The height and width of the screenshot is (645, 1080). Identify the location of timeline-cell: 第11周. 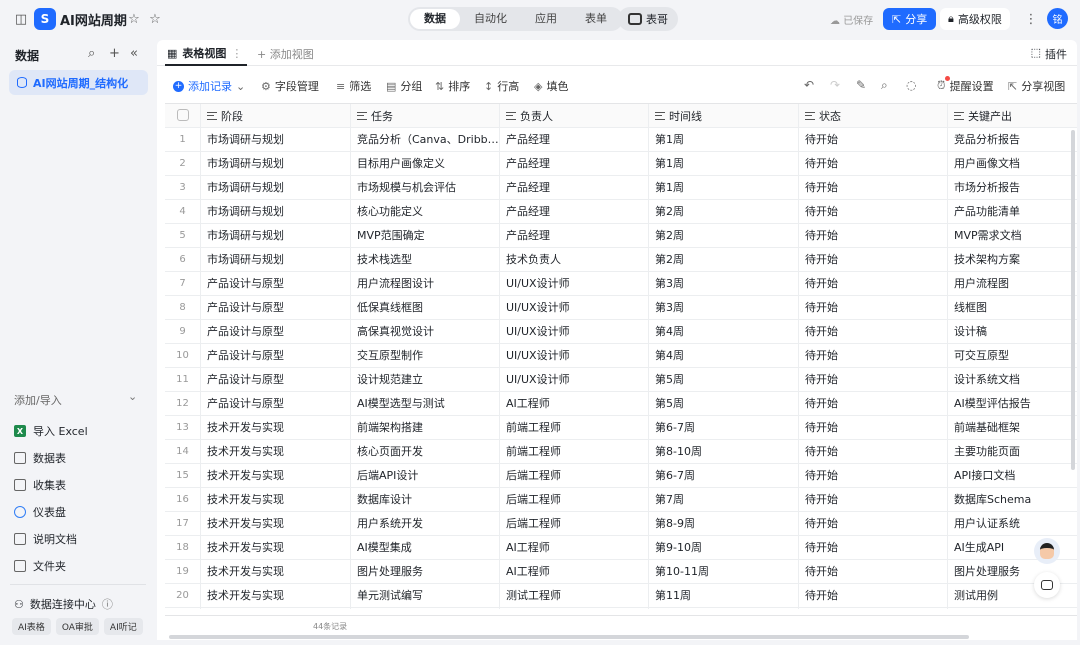
(724, 596).